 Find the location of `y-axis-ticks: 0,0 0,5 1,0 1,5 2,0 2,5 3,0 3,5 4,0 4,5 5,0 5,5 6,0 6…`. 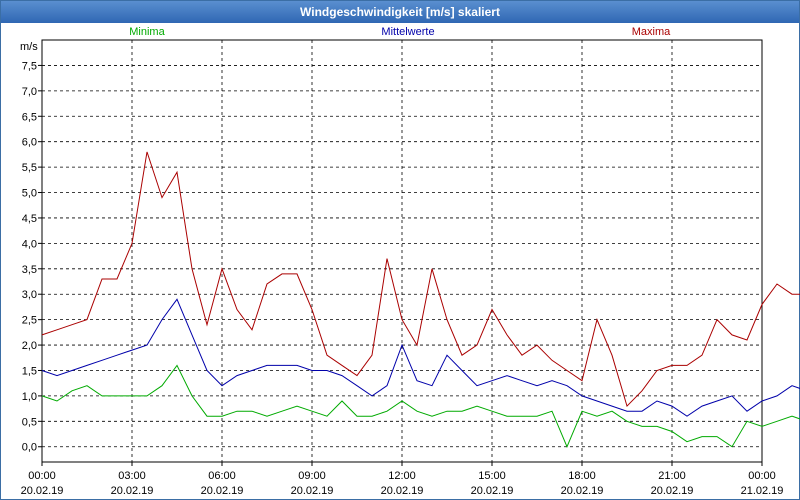

y-axis-ticks: 0,0 0,5 1,0 1,5 2,0 2,5 3,0 3,5 4,0 4,5 5,0 5,5 6,0 6… is located at coordinates (32, 257).